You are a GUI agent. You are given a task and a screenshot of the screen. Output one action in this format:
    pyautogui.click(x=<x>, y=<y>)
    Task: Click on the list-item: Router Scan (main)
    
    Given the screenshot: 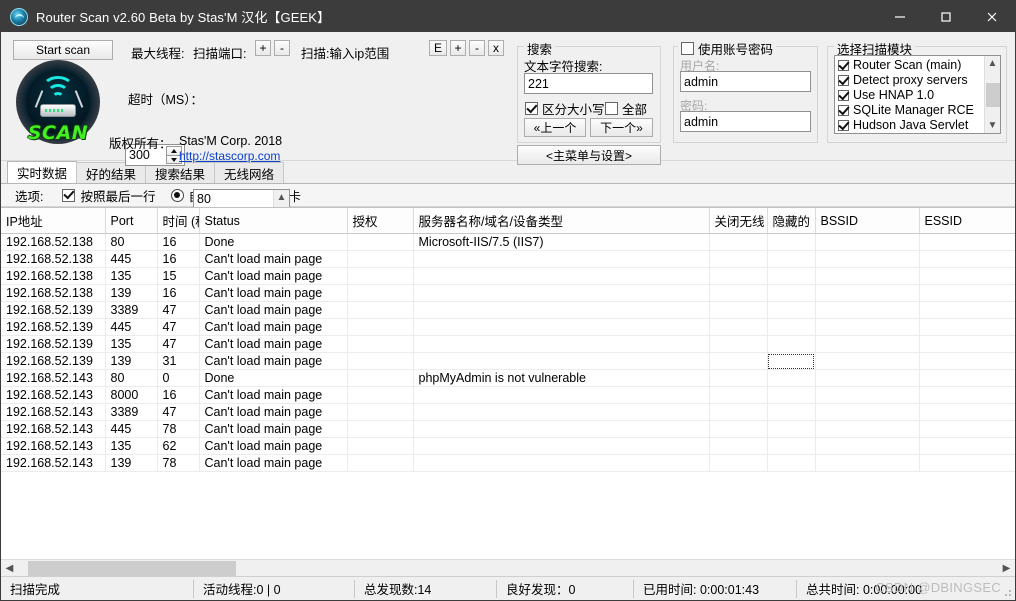 What is the action you would take?
    pyautogui.click(x=909, y=65)
    